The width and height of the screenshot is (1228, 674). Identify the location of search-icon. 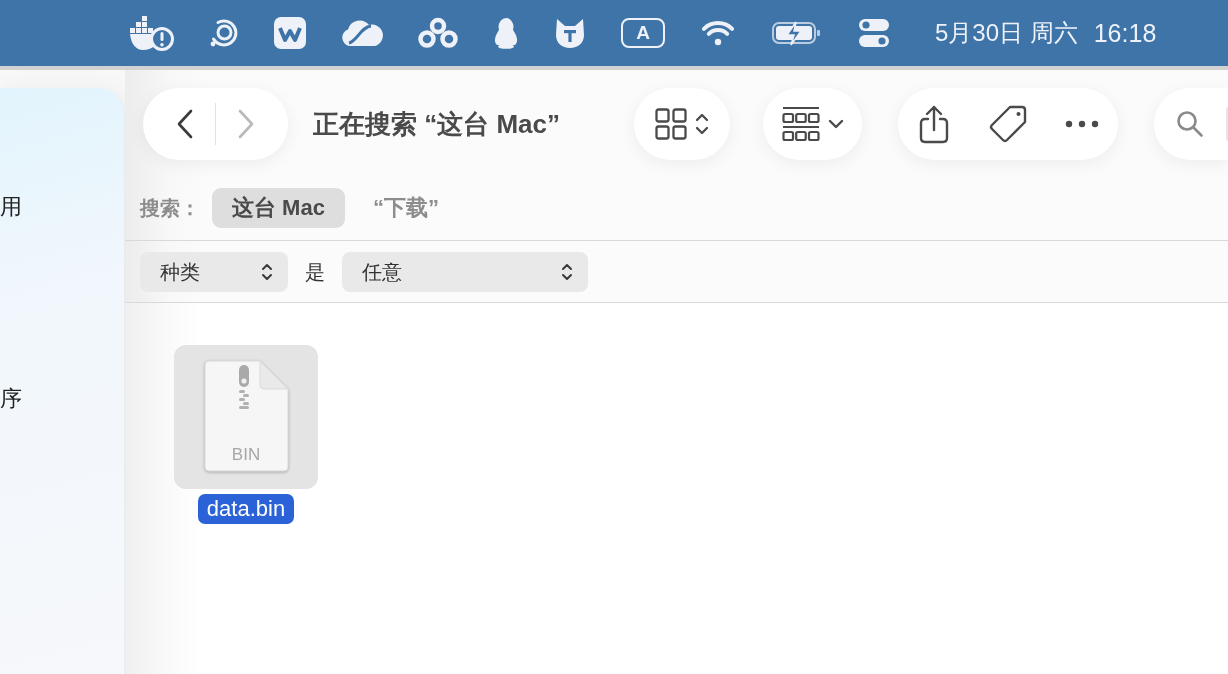
(1190, 124).